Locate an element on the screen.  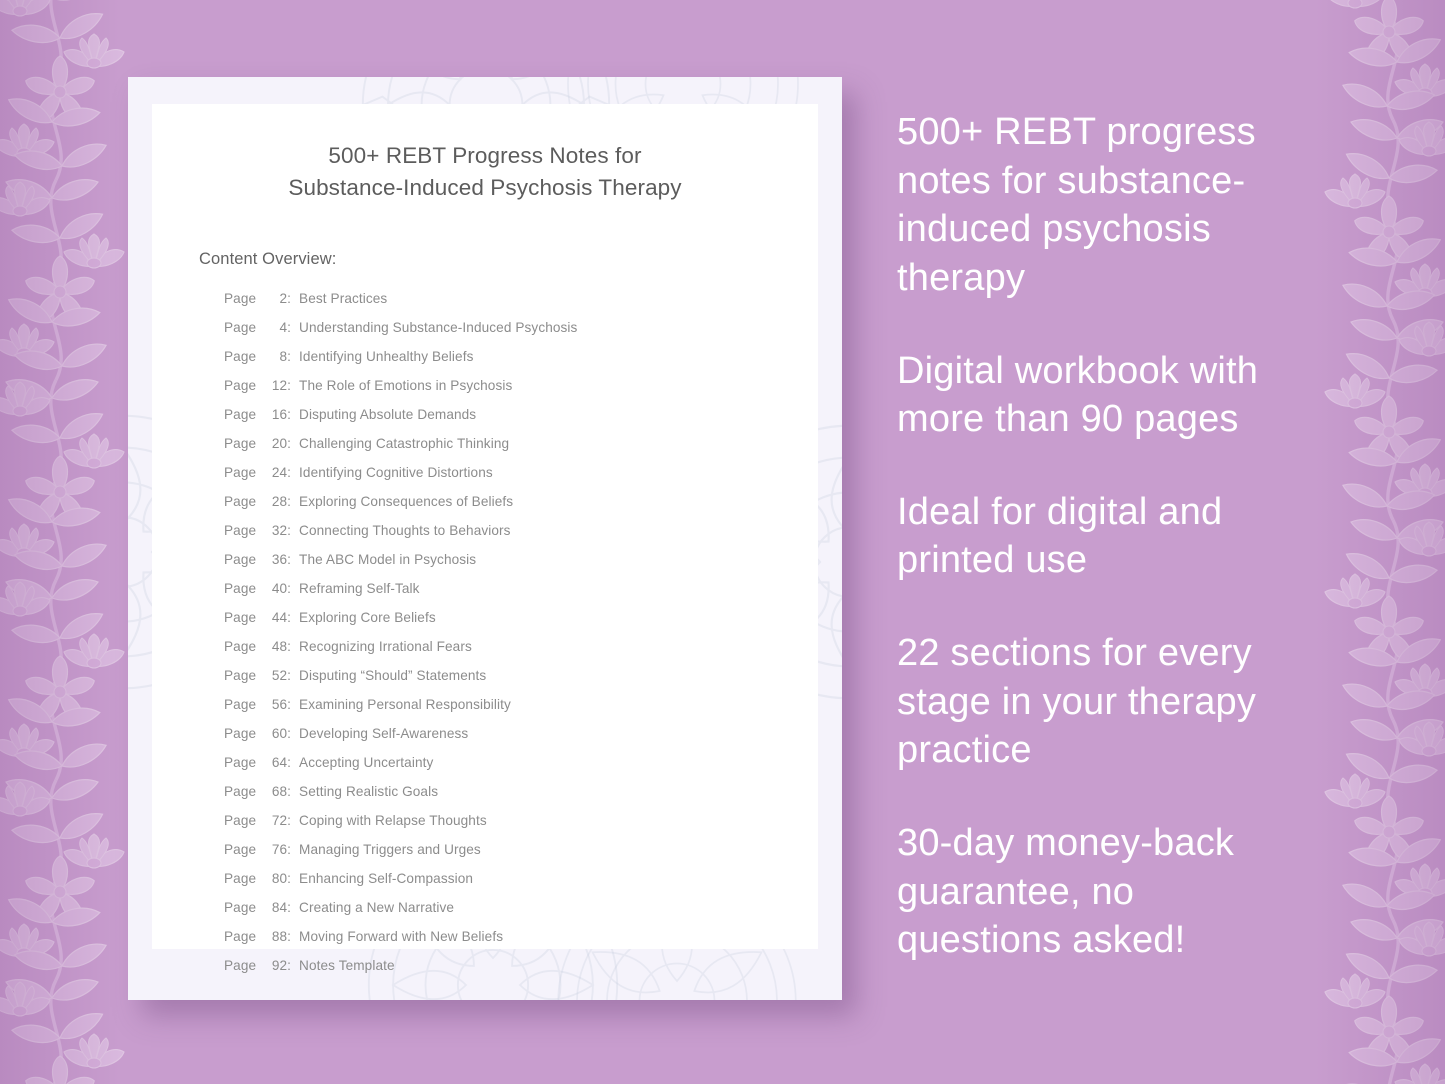
toc-entry-title: Identifying Cognitive Distortions is located at coordinates (396, 472).